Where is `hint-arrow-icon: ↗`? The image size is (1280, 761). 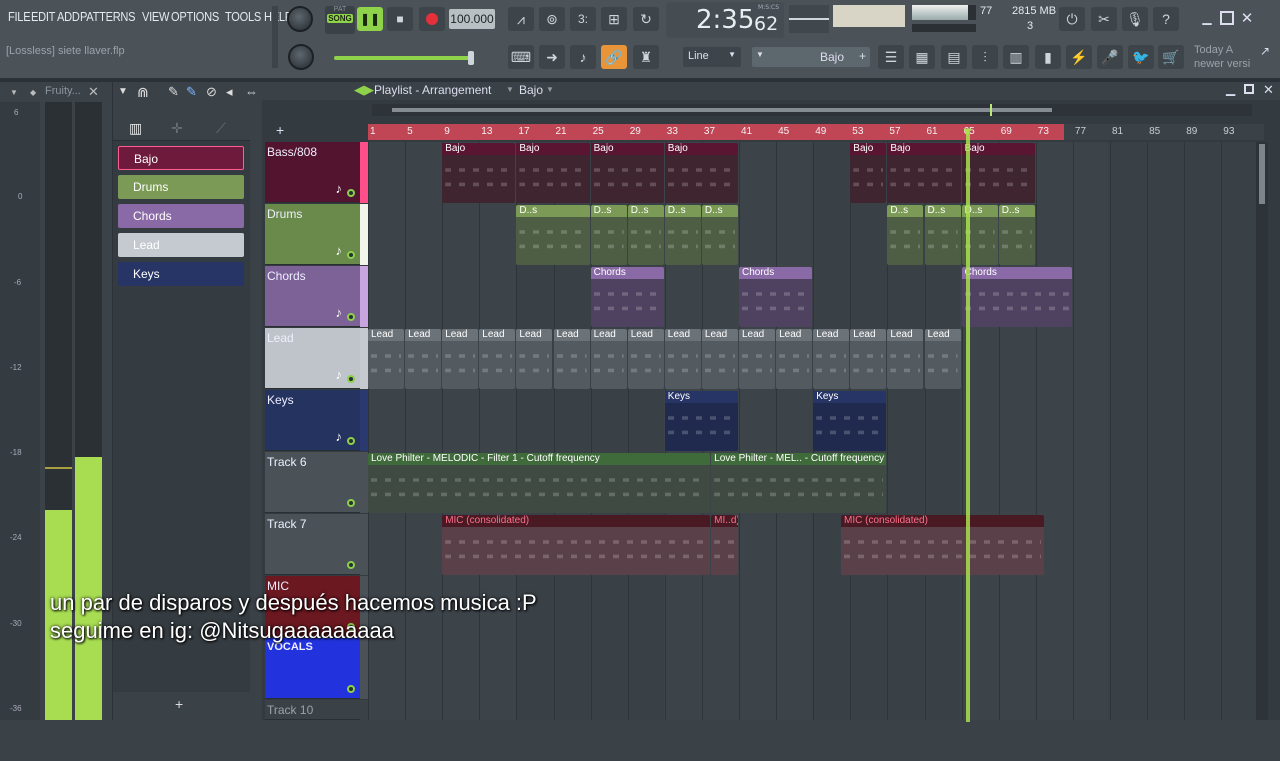
hint-arrow-icon: ↗ is located at coordinates (1265, 51).